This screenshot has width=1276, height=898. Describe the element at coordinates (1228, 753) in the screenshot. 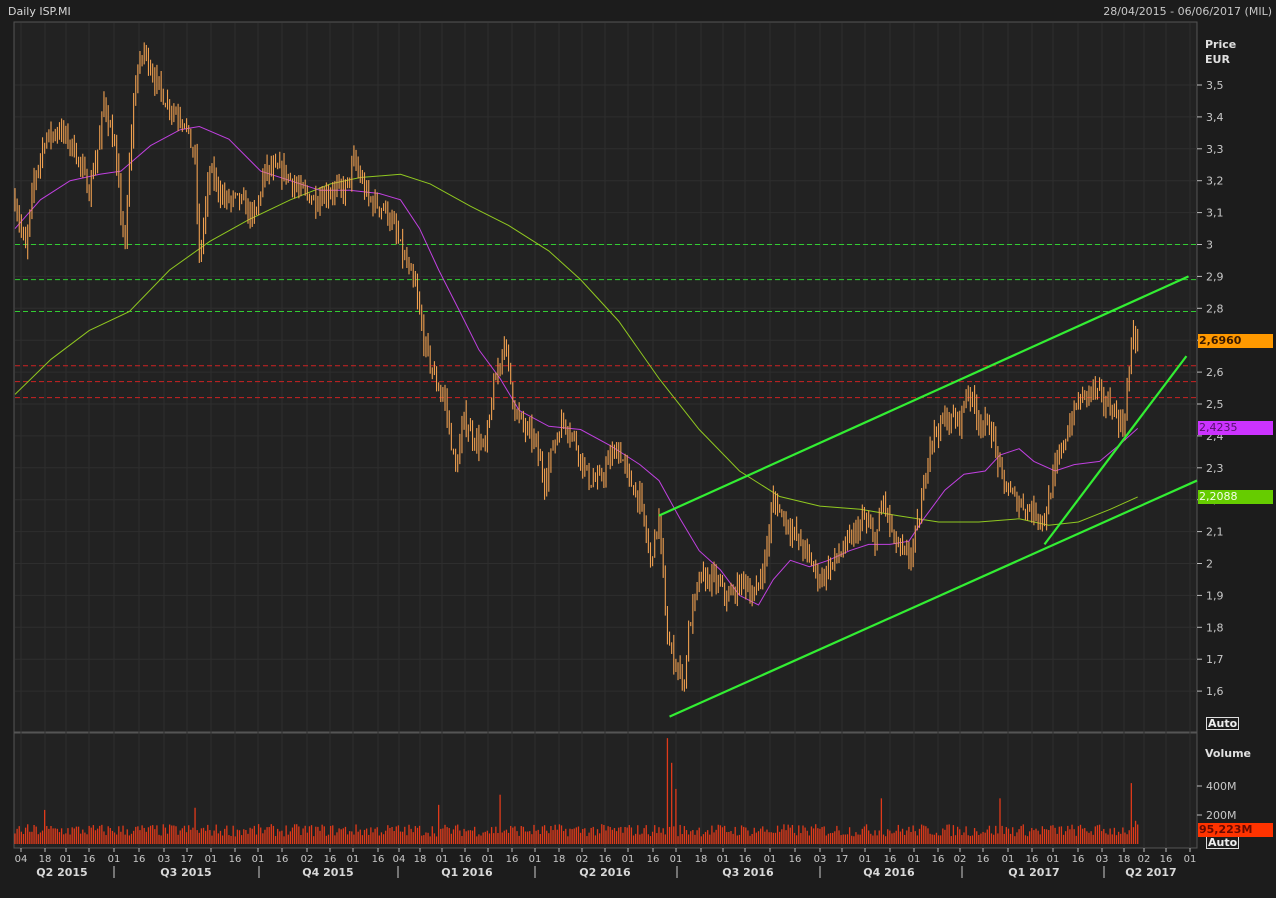

I see `volume-axis-label: Volume` at that location.